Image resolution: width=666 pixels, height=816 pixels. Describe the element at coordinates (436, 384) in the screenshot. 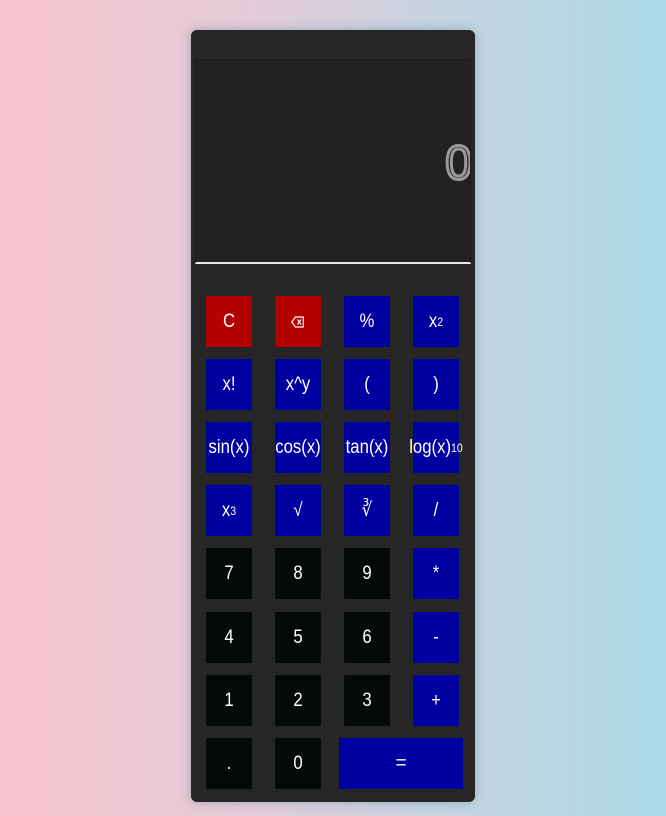

I see `close-paren-button: )` at that location.